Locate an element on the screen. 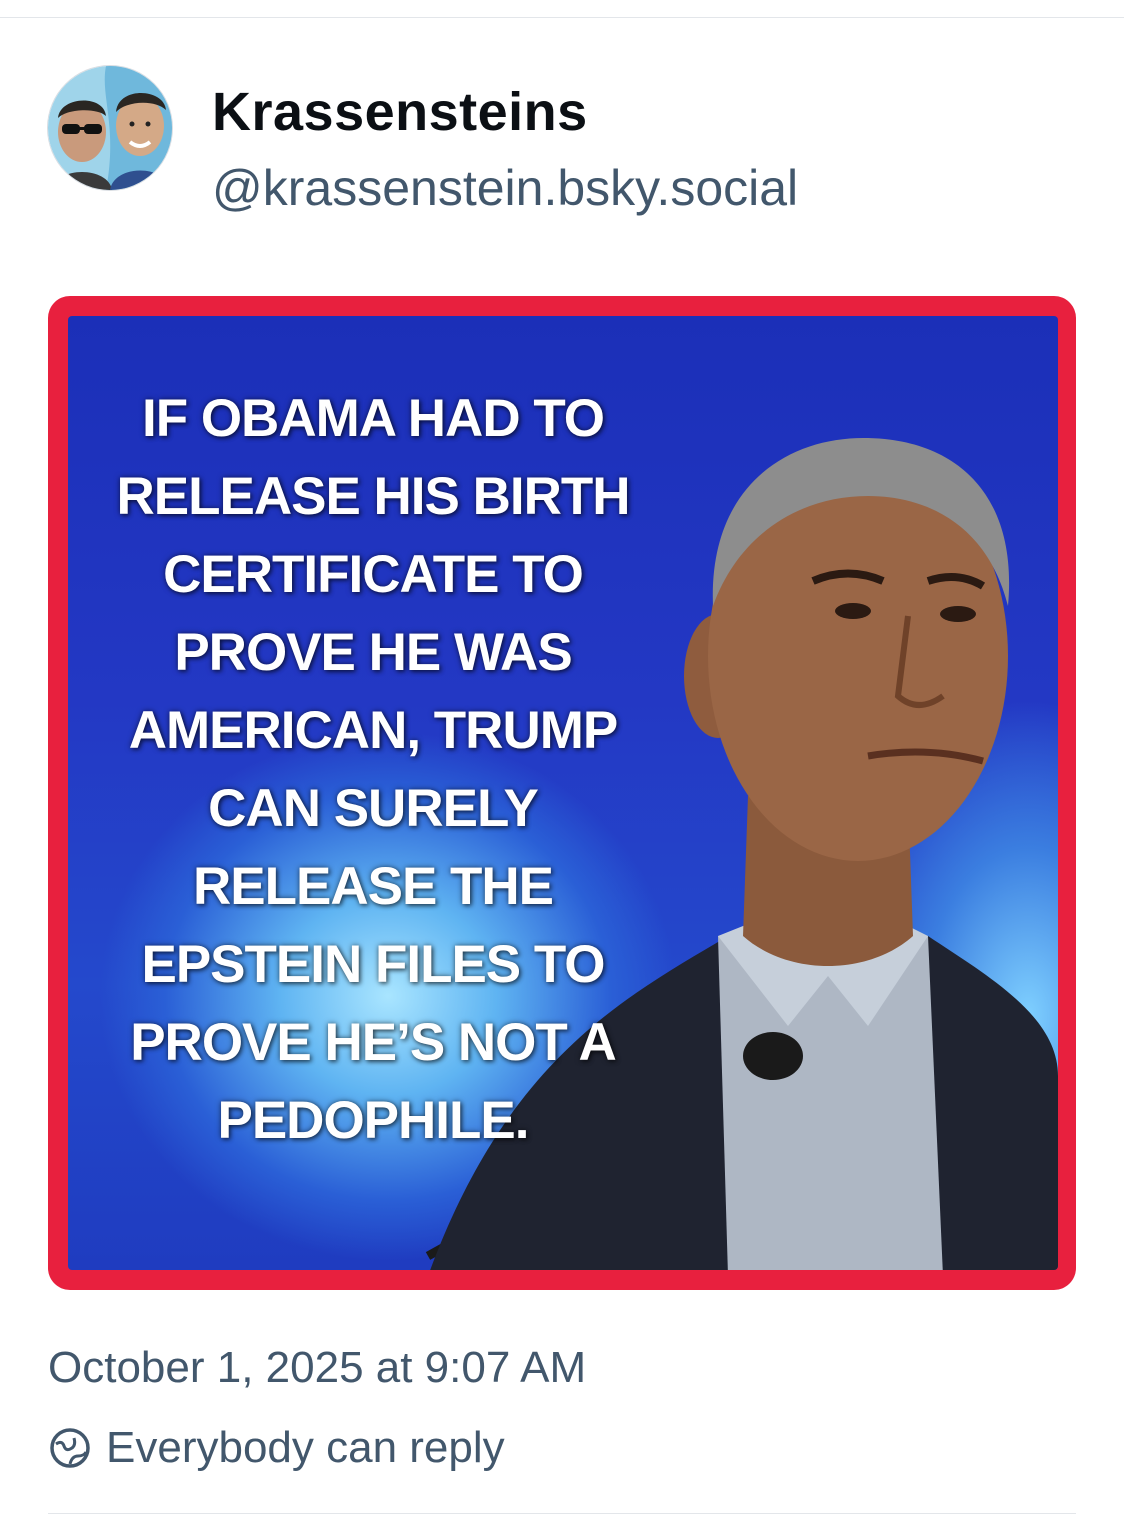 The image size is (1124, 1523). image-caption-line: CAN SURELY is located at coordinates (373, 808).